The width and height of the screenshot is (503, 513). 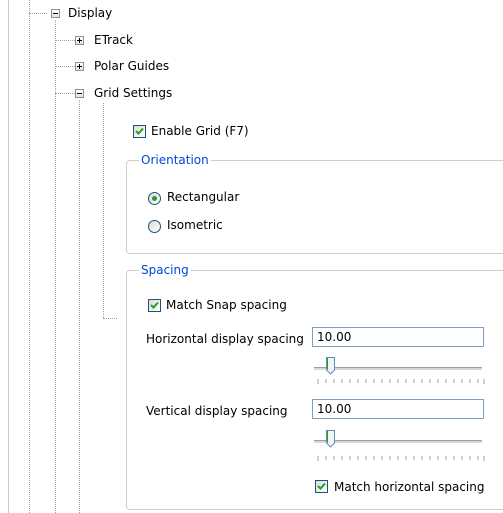 What do you see at coordinates (90, 13) in the screenshot?
I see `tree-item-display: Display` at bounding box center [90, 13].